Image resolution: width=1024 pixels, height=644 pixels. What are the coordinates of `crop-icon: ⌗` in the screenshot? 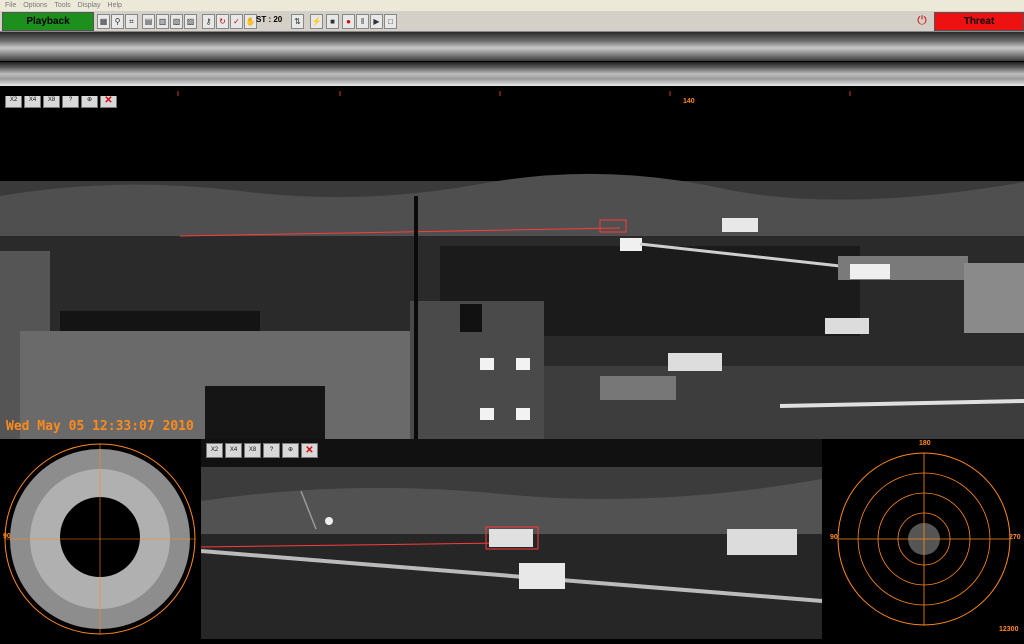 It's located at (131, 21).